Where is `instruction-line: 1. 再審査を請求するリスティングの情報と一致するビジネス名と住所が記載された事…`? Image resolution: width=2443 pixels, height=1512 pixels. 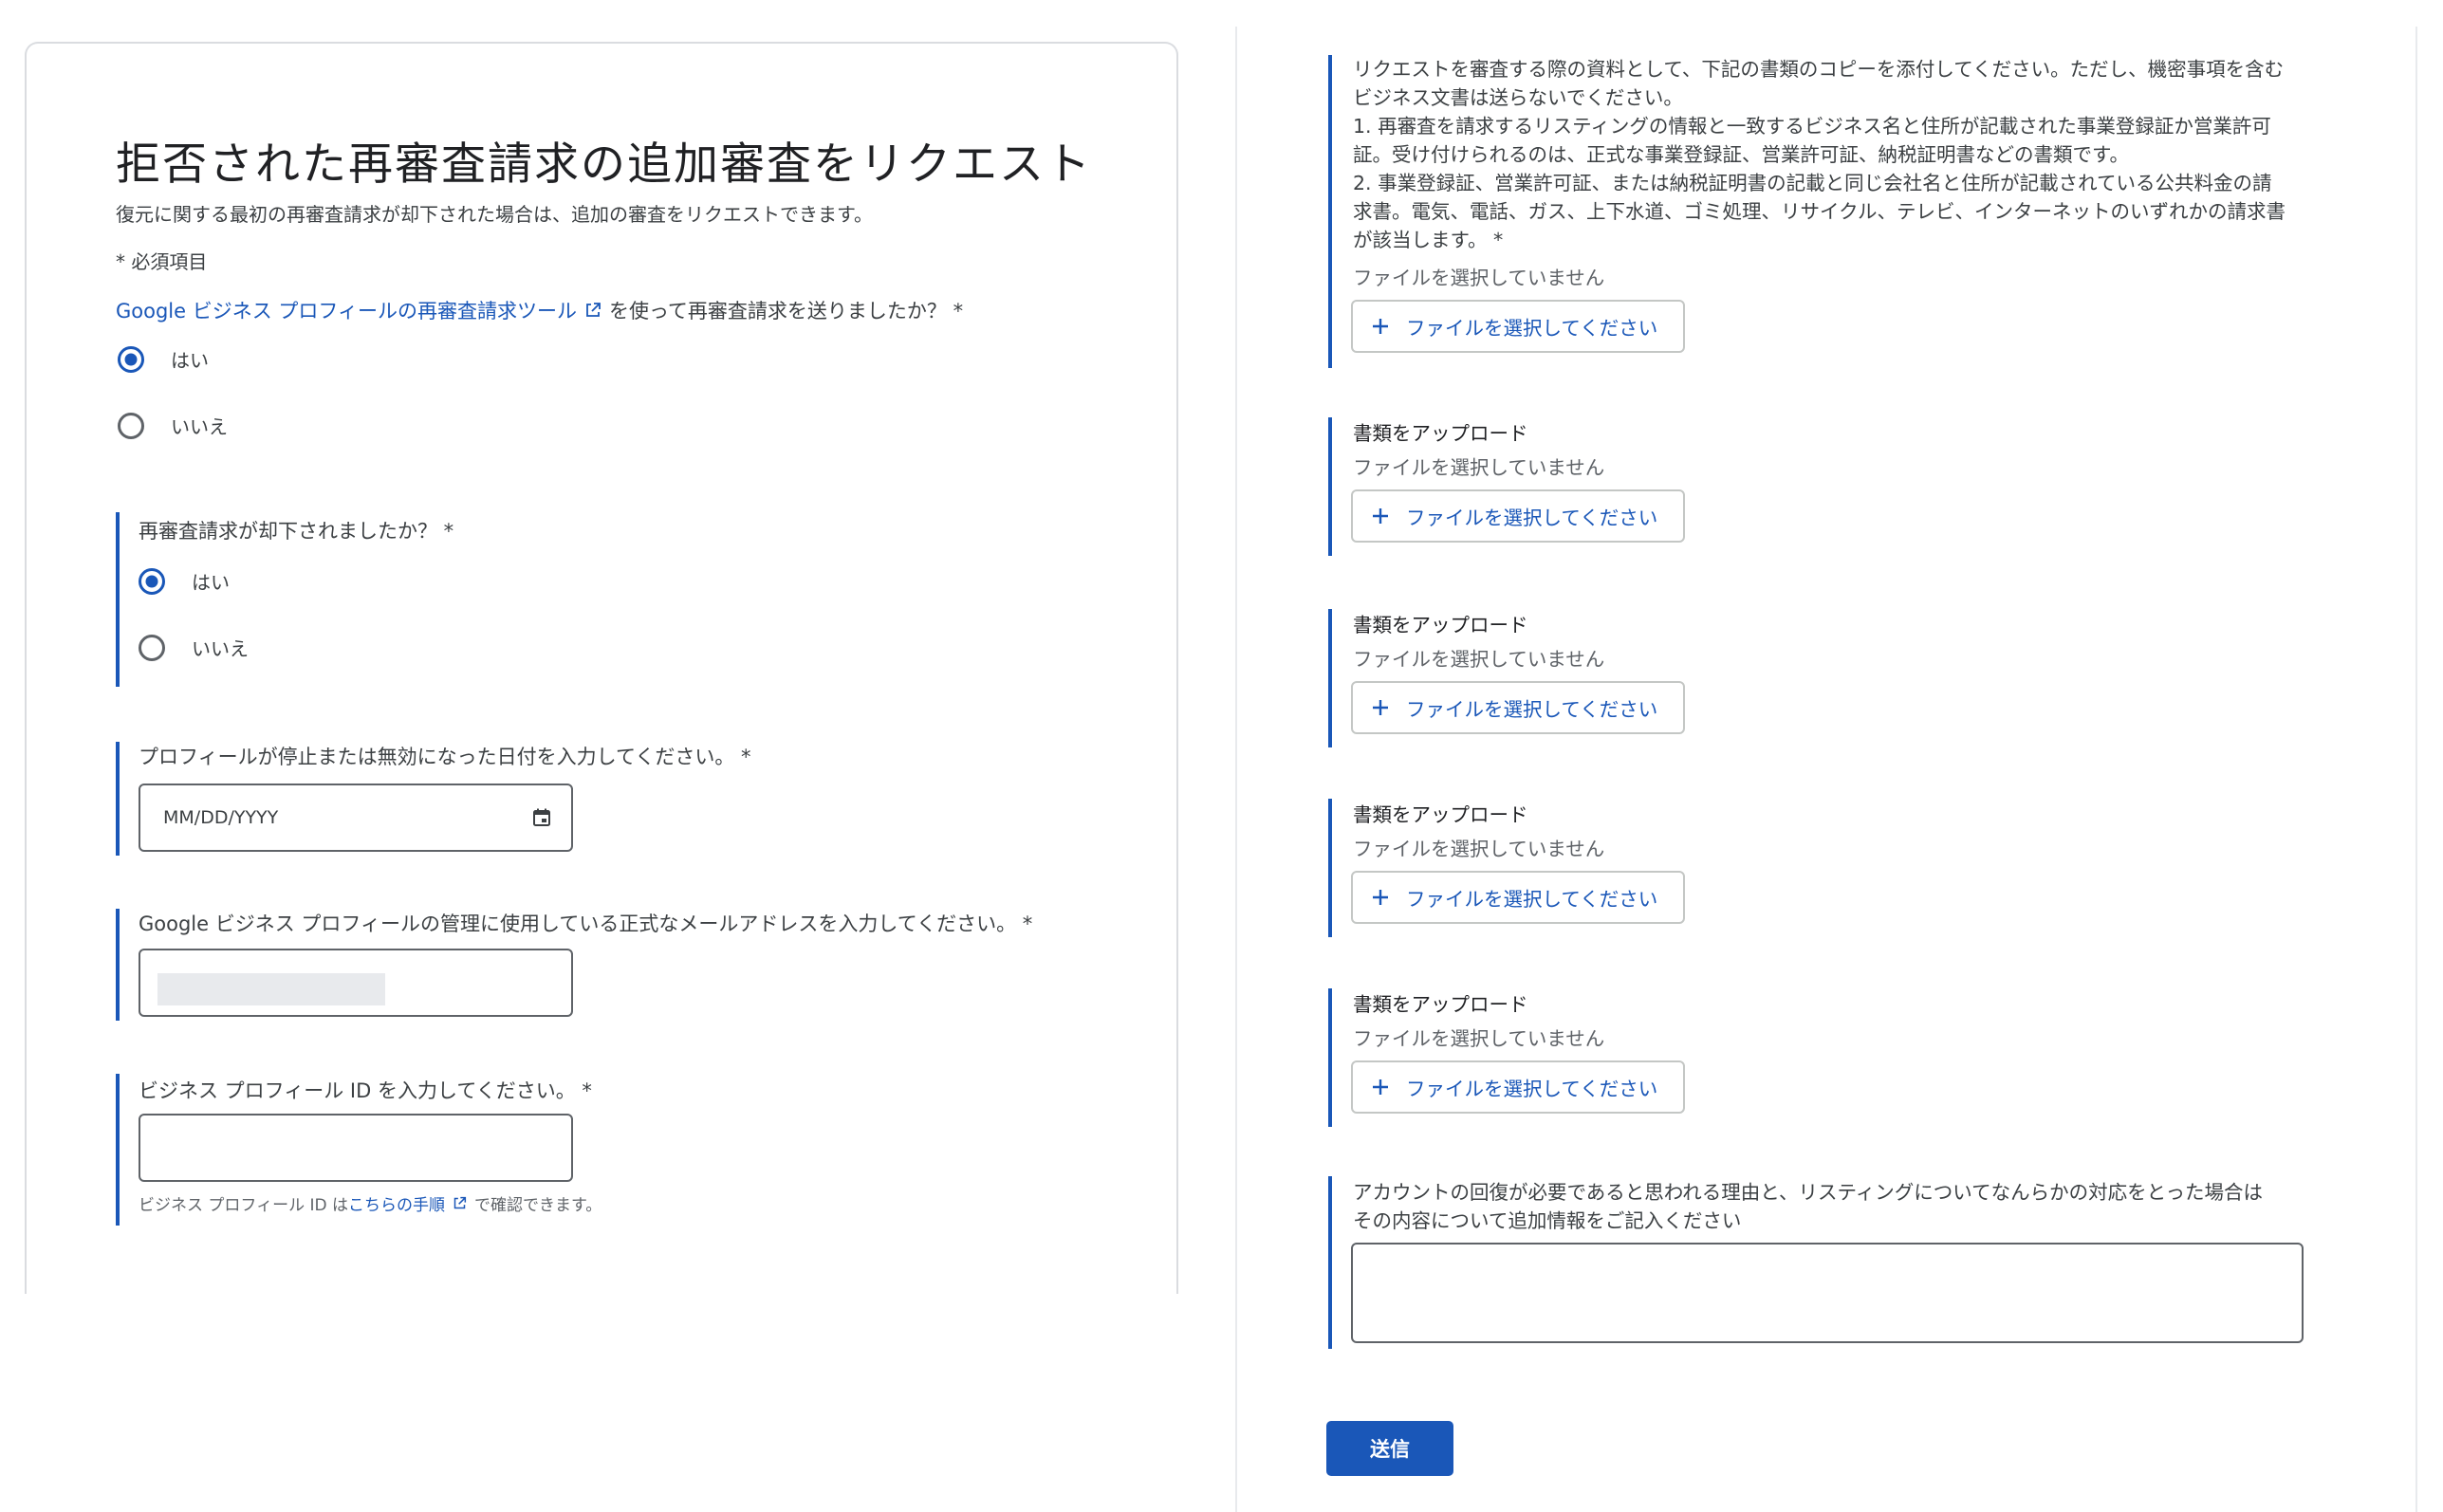 instruction-line: 1. 再審査を請求するリスティングの情報と一致するビジネス名と住所が記載された事… is located at coordinates (1812, 126).